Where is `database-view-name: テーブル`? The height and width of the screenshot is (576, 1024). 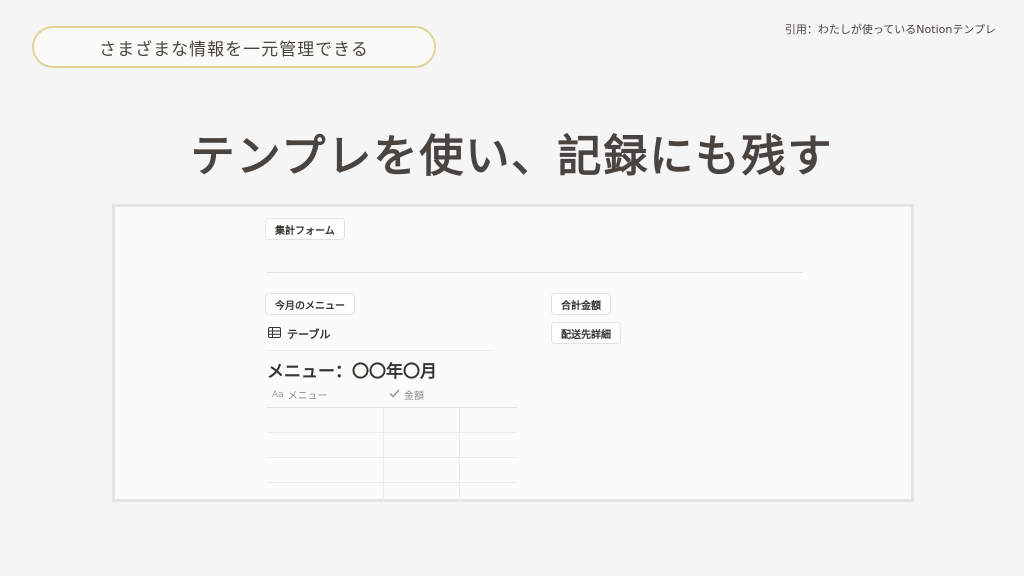
database-view-name: テーブル is located at coordinates (309, 334).